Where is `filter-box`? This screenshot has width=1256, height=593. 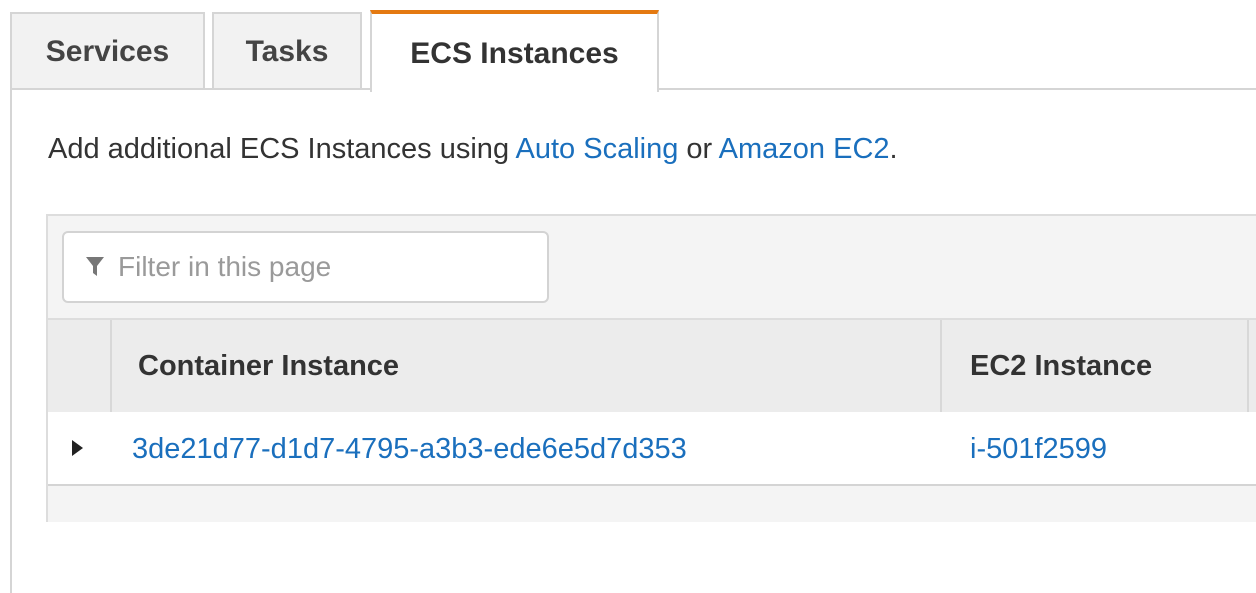
filter-box is located at coordinates (305, 267).